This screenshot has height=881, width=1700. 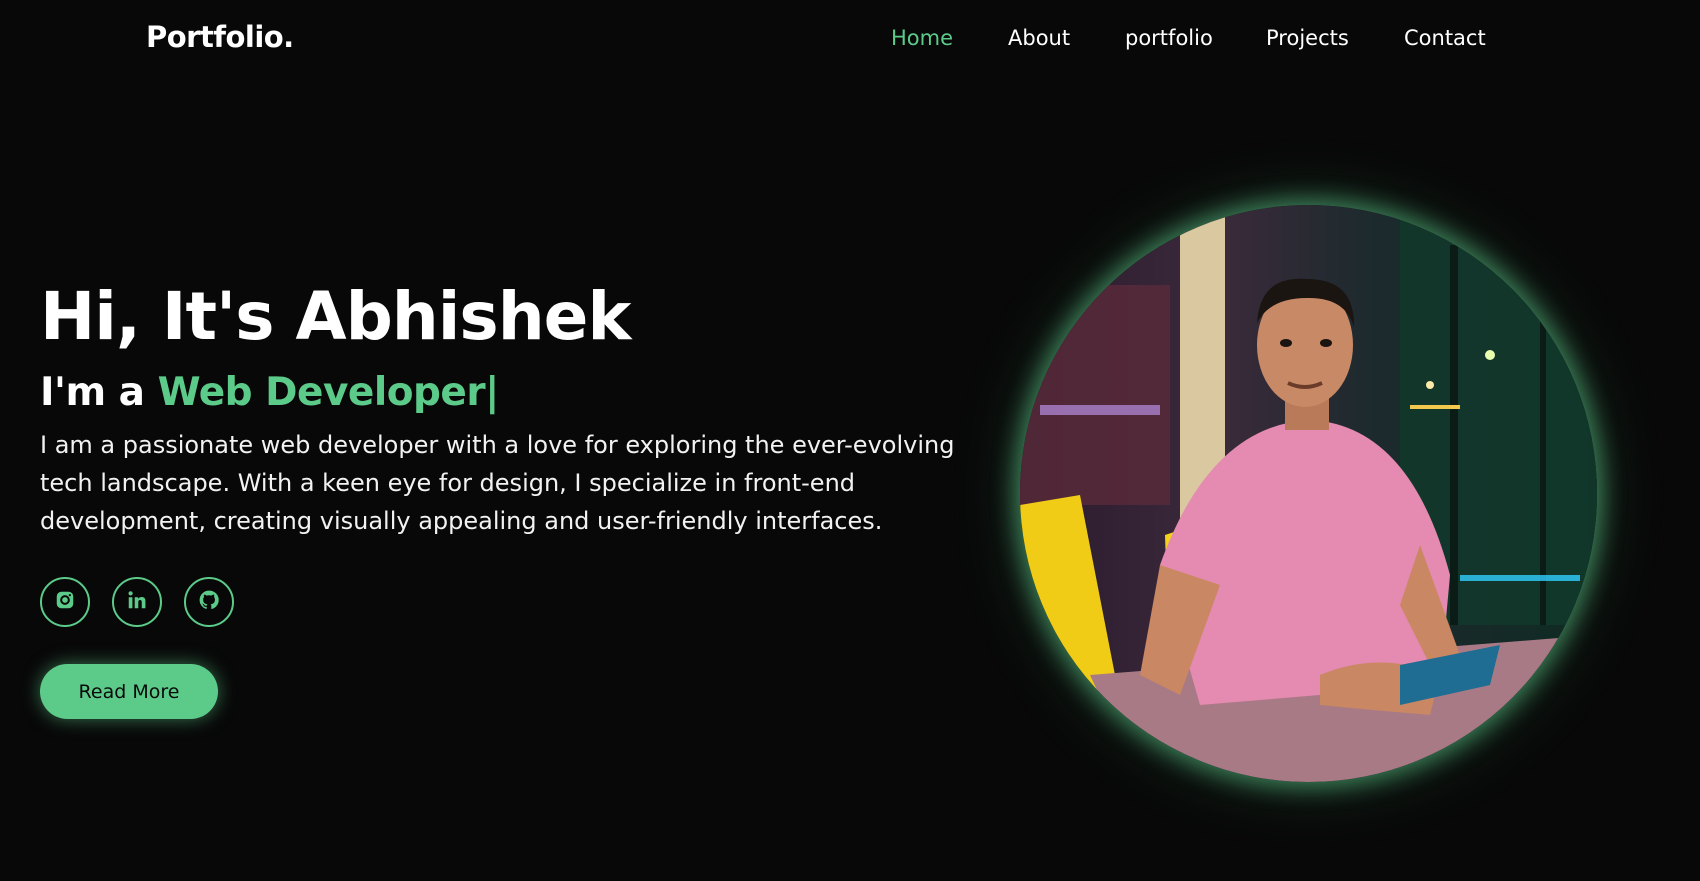 What do you see at coordinates (1169, 38) in the screenshot?
I see `nav-portfolio: portfolio` at bounding box center [1169, 38].